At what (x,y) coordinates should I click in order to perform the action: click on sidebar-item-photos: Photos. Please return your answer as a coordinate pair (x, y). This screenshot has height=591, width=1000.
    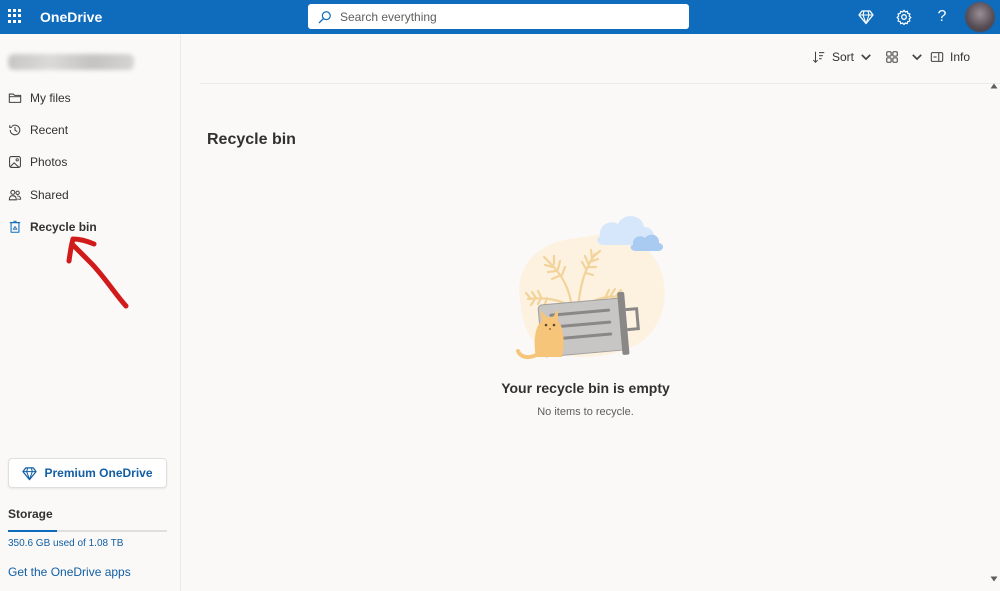
    Looking at the image, I should click on (90, 162).